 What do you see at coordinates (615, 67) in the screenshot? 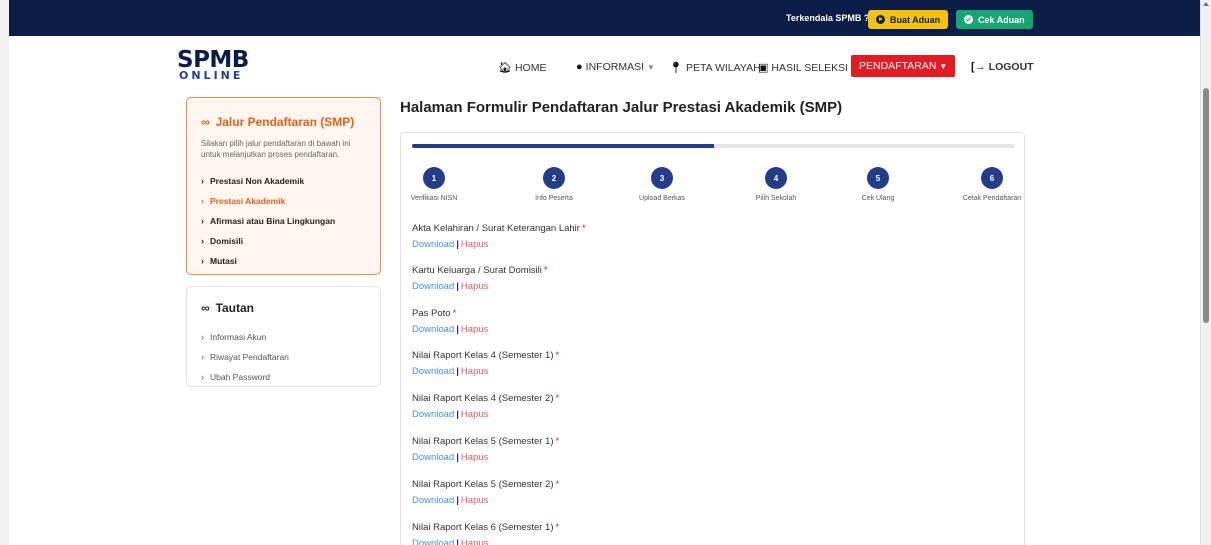
I see `nav-informasi: ● INFORMASI ▼` at bounding box center [615, 67].